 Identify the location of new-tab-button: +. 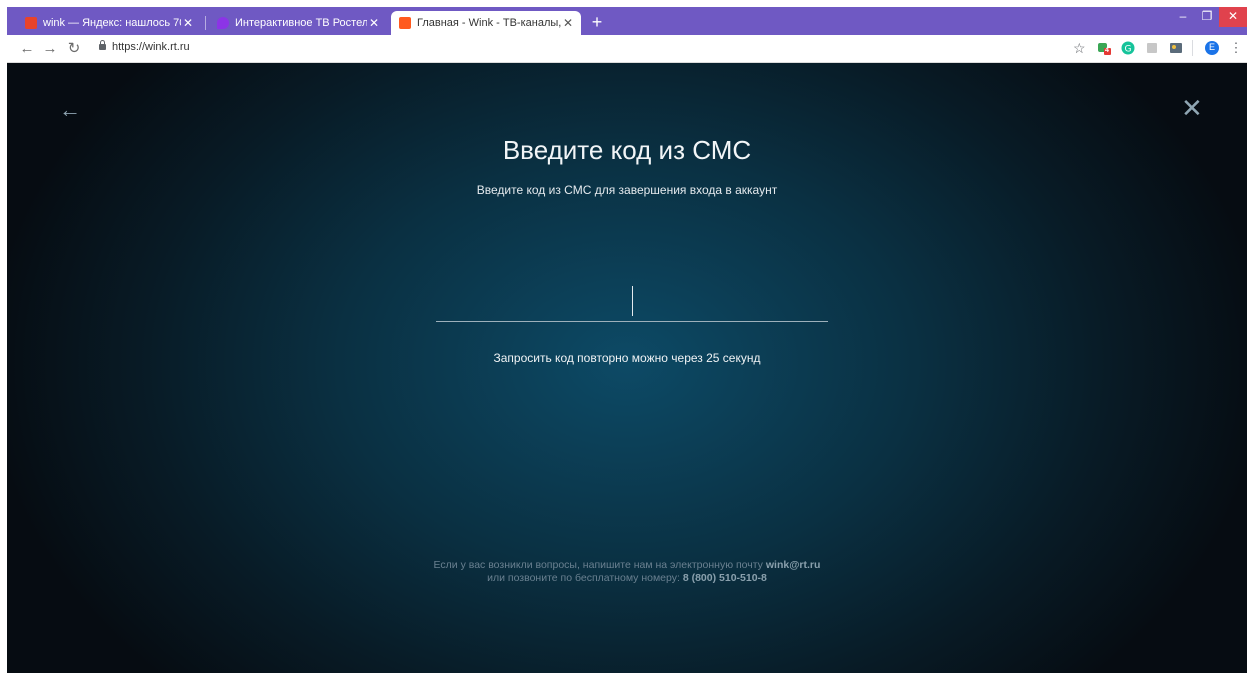
(597, 22).